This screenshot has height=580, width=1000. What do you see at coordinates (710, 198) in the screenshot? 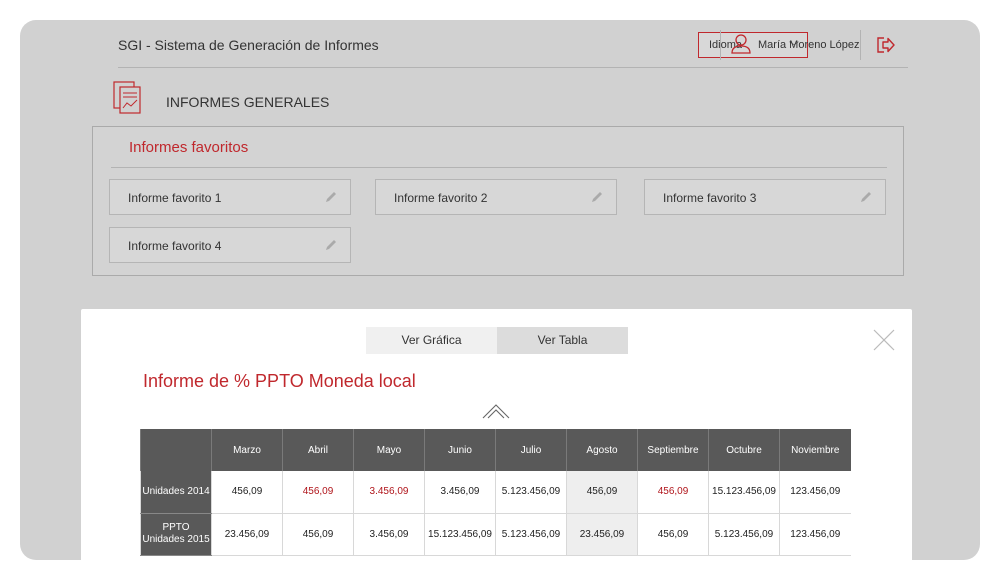
I see `favorite-report-label: Informe favorito 3` at bounding box center [710, 198].